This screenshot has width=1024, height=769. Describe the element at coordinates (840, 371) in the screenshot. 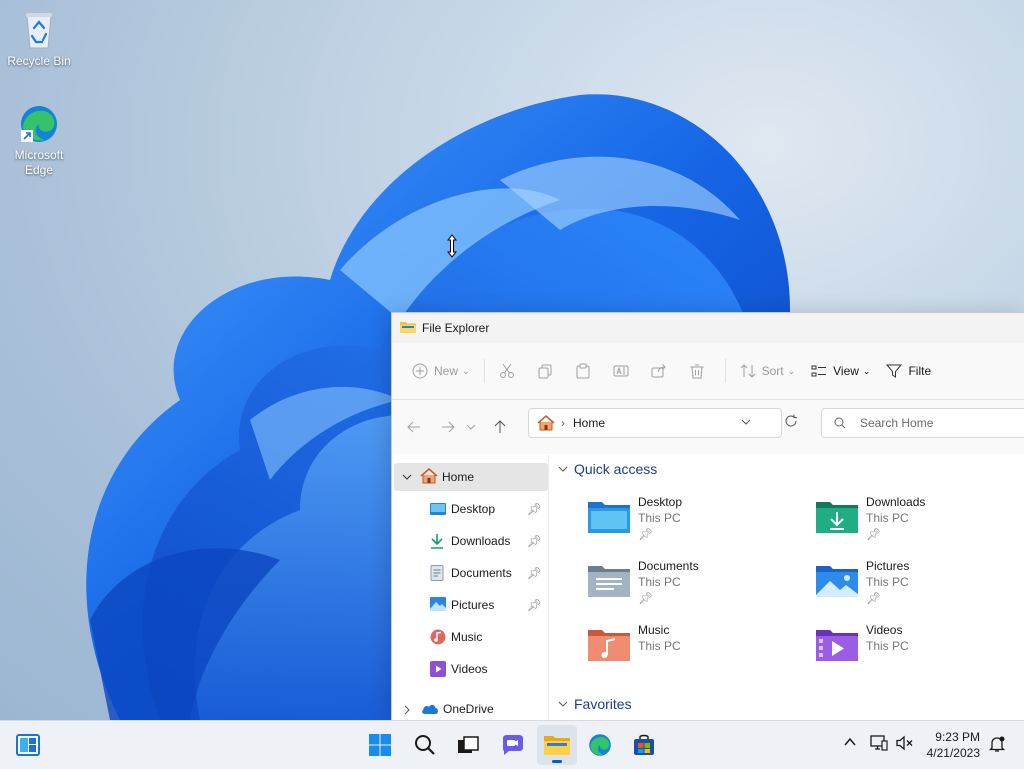

I see `view-button: View ⌄` at that location.